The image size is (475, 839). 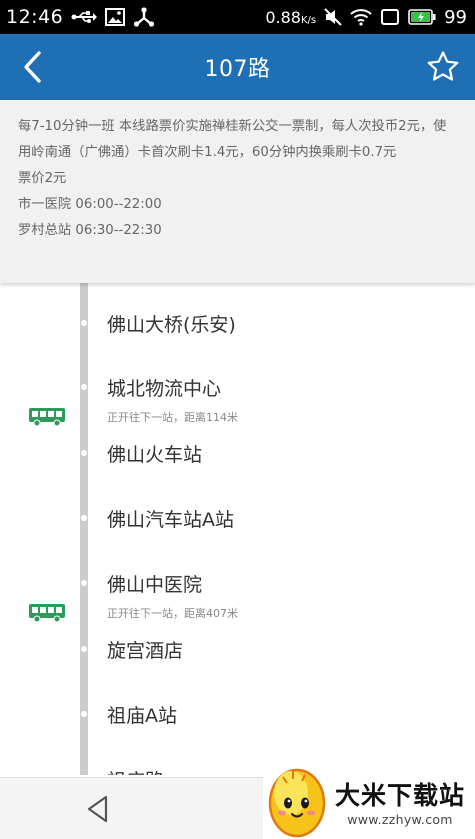 What do you see at coordinates (84, 17) in the screenshot?
I see `usb-icon` at bounding box center [84, 17].